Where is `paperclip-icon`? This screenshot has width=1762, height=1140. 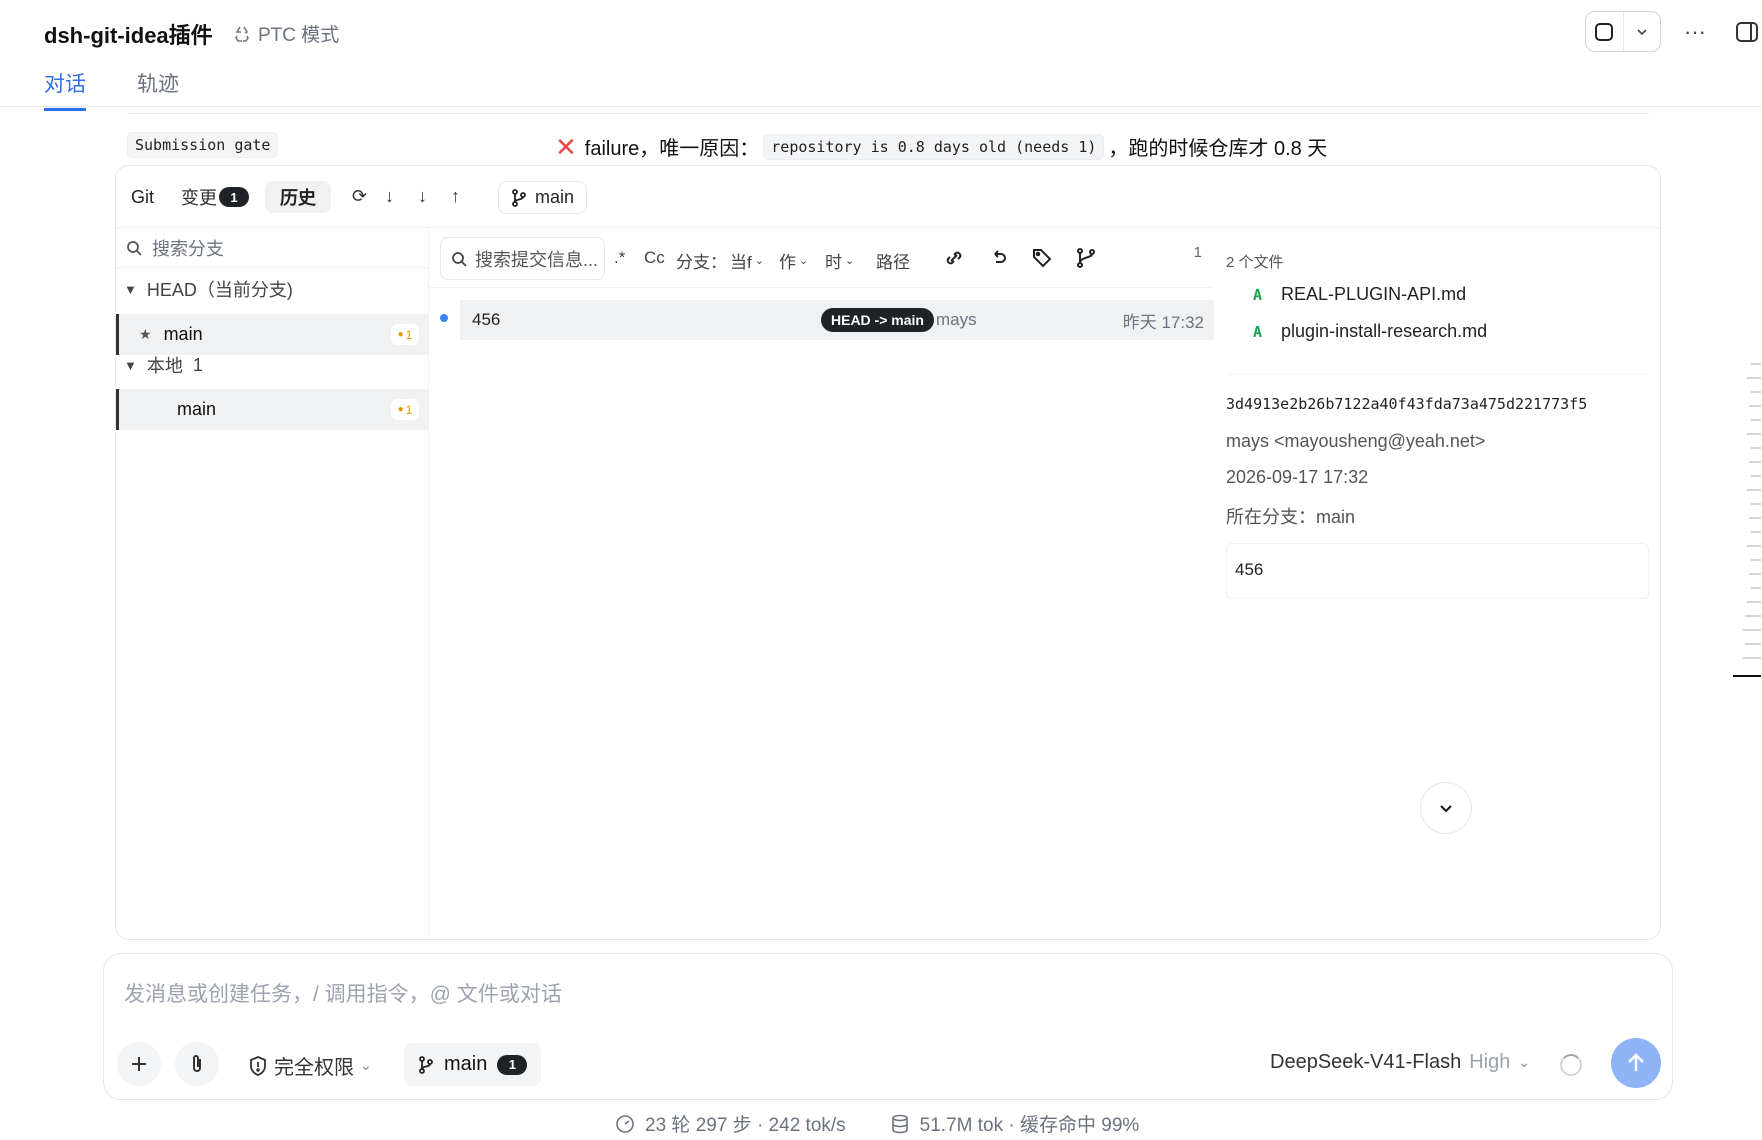
paperclip-icon is located at coordinates (197, 1063).